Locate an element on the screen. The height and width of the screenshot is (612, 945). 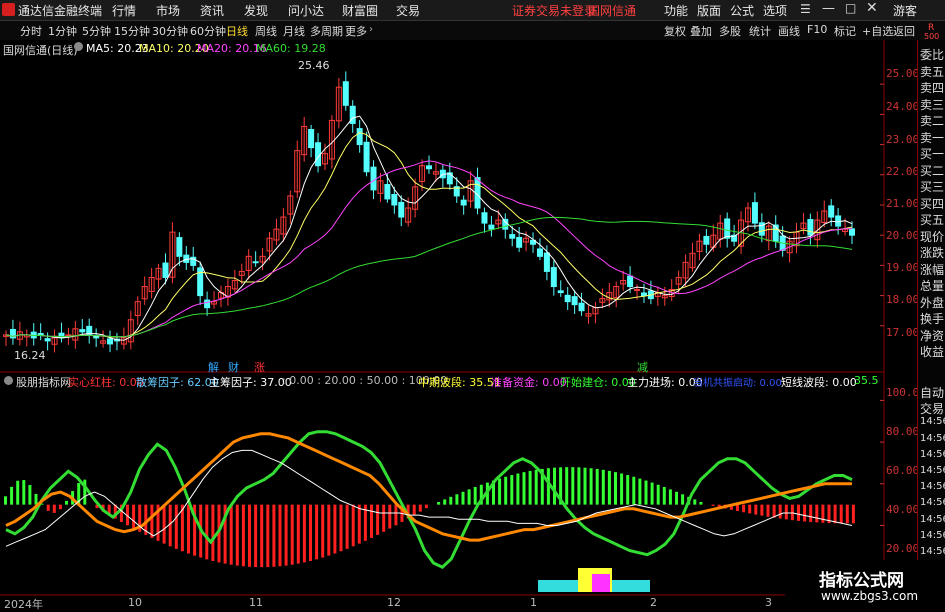
panel-row-7: 买二 is located at coordinates (932, 170).